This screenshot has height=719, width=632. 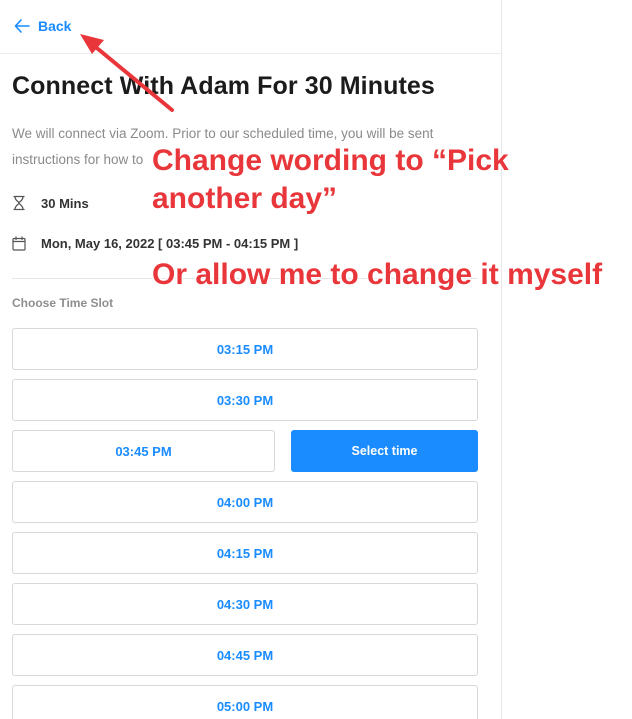 What do you see at coordinates (245, 553) in the screenshot?
I see `time-slot: 04:15 PM` at bounding box center [245, 553].